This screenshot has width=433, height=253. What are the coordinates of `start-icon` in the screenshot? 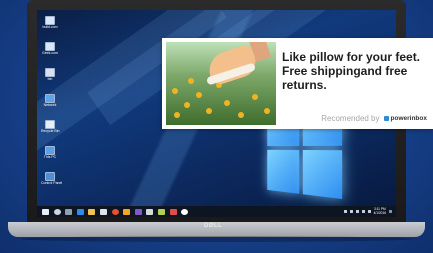 It's located at (45, 211).